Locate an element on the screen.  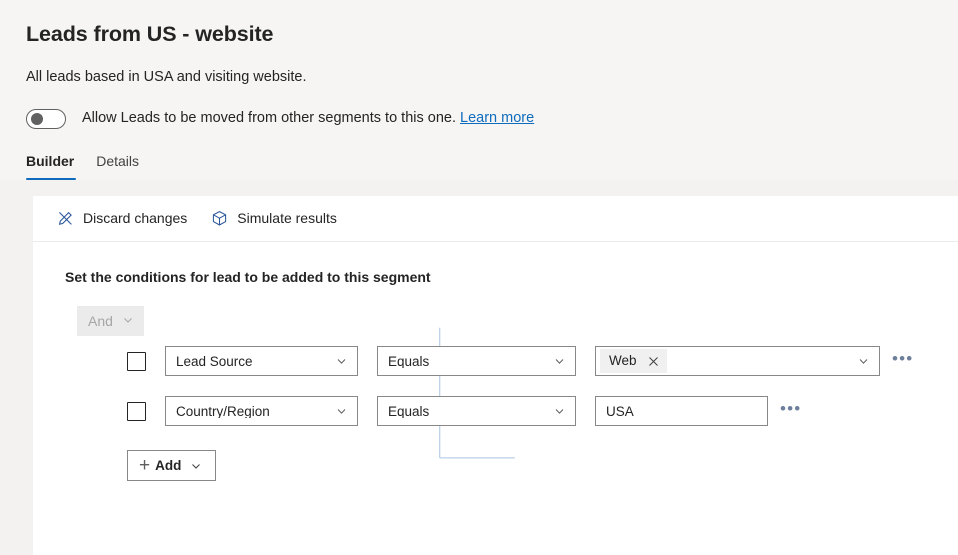
table-row: Lead Source Equals Web ••• is located at coordinates (517, 361).